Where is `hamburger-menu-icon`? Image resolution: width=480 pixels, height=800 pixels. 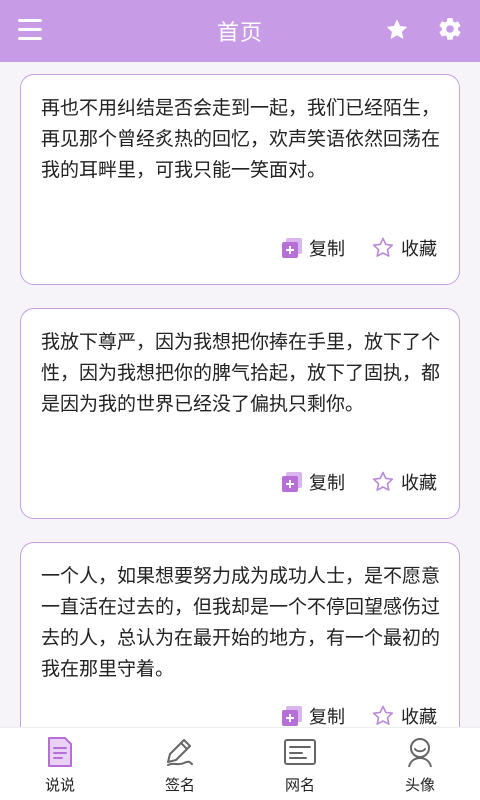 hamburger-menu-icon is located at coordinates (30, 30).